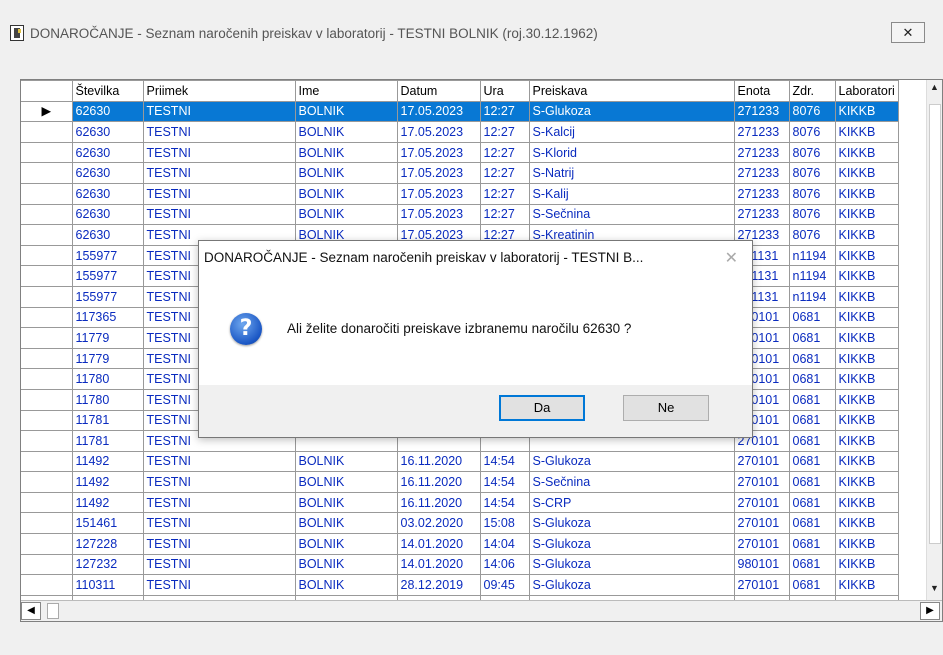  I want to click on table-cell: 980101, so click(761, 564).